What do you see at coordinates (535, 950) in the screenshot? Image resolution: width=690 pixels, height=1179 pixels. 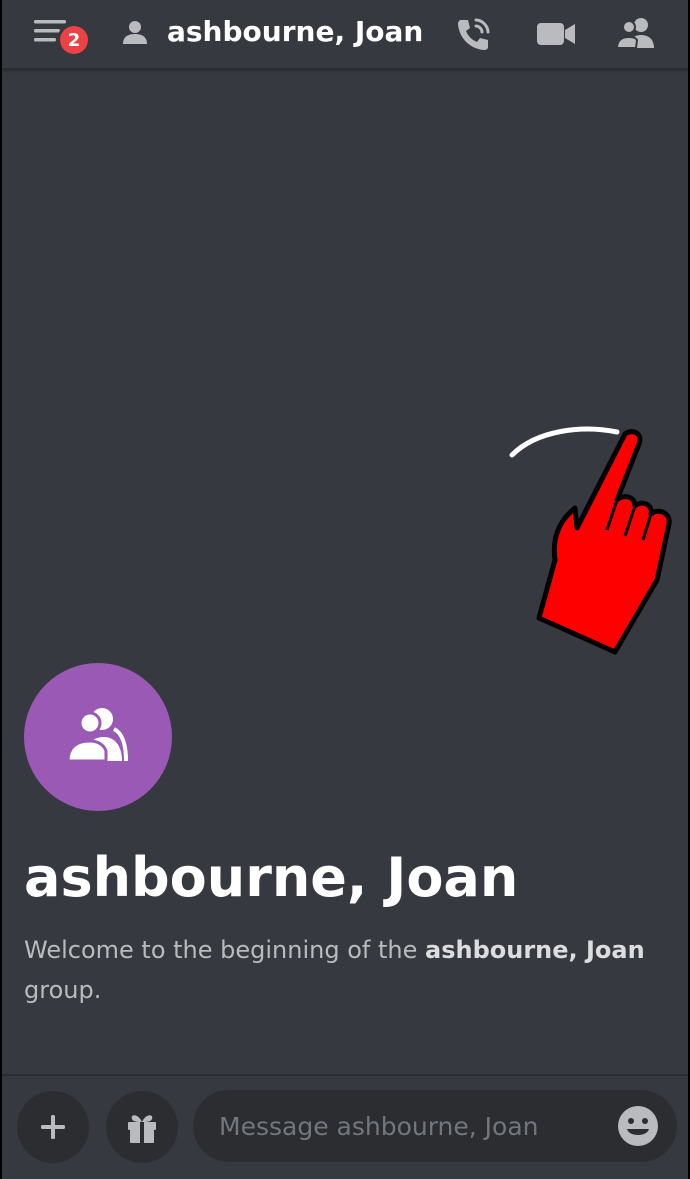 I see `welcome-group-name: ashbourne, Joan` at bounding box center [535, 950].